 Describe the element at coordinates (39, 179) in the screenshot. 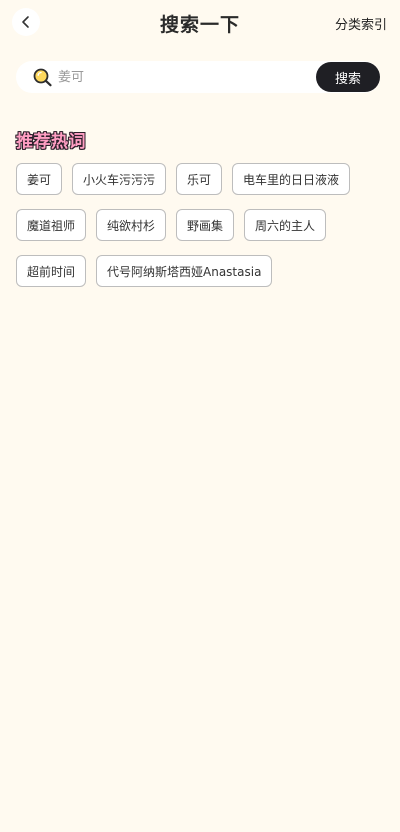

I see `hot-word-tag: 姜可` at that location.